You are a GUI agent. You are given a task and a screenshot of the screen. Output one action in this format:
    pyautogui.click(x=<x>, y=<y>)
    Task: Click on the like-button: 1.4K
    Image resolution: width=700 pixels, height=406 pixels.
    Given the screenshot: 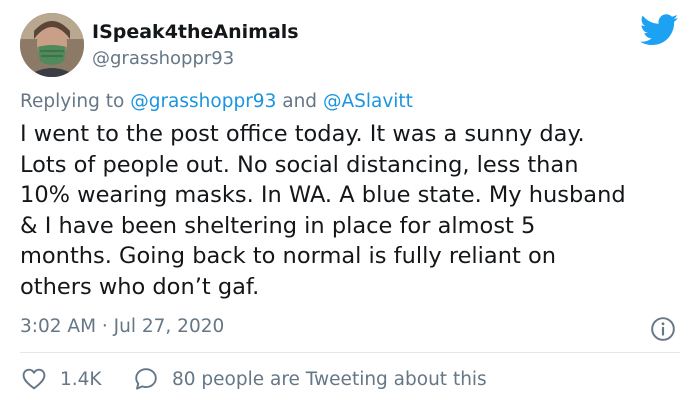 What is the action you would take?
    pyautogui.click(x=62, y=379)
    